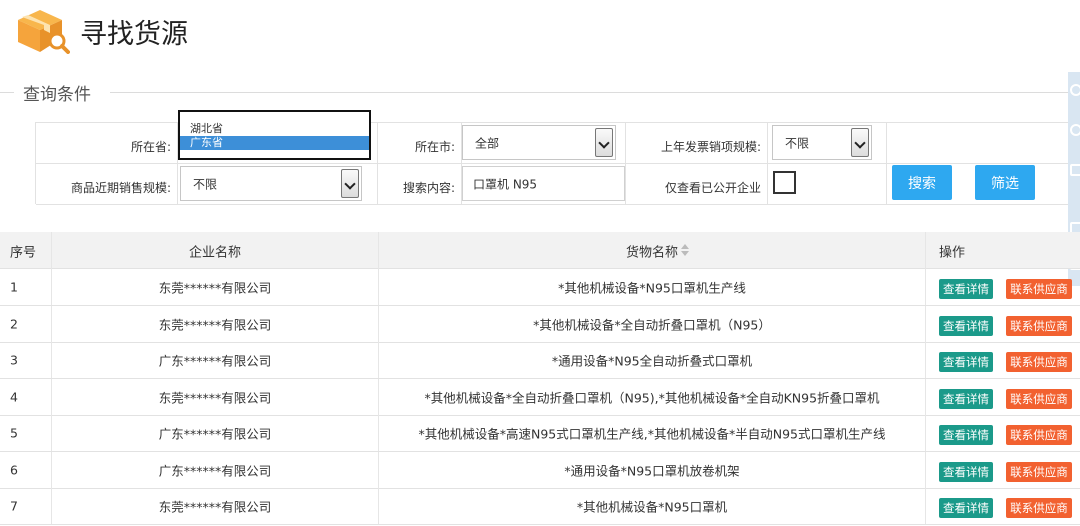 This screenshot has height=526, width=1080. Describe the element at coordinates (14, 433) in the screenshot. I see `row-index: 5` at that location.